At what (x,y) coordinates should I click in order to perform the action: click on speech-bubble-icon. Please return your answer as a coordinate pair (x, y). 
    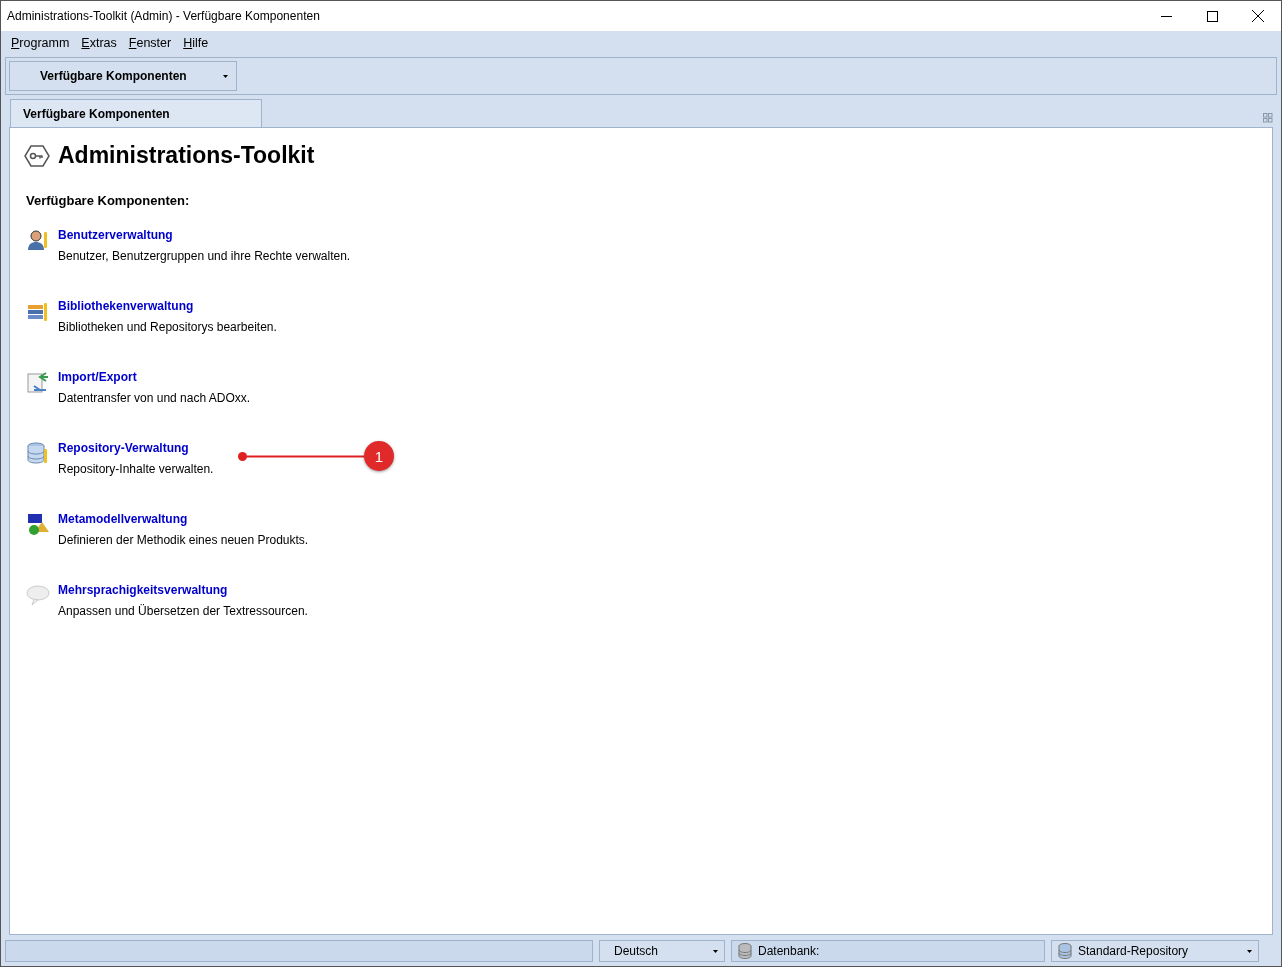
    Looking at the image, I should click on (38, 595).